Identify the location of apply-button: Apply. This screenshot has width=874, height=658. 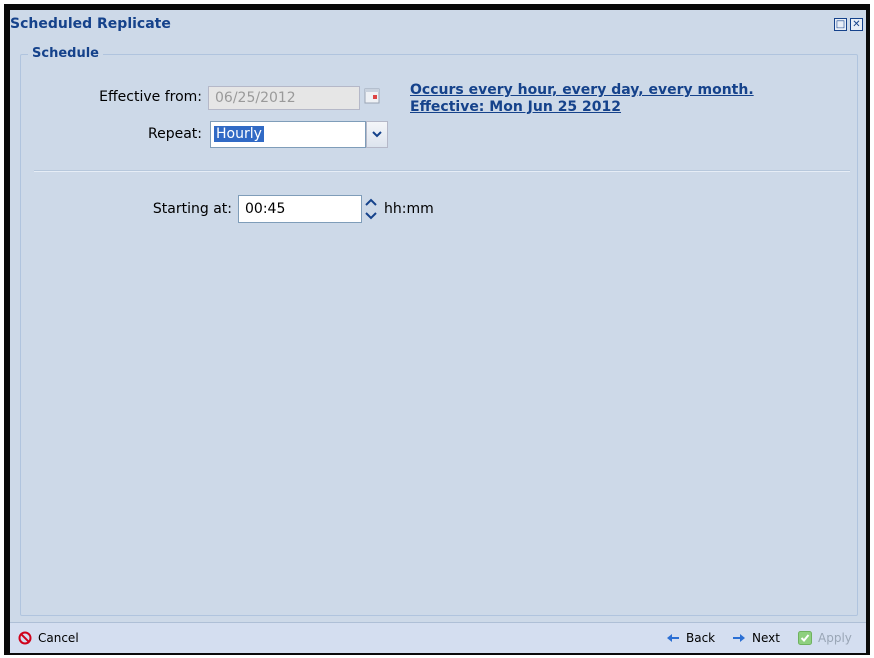
(825, 638).